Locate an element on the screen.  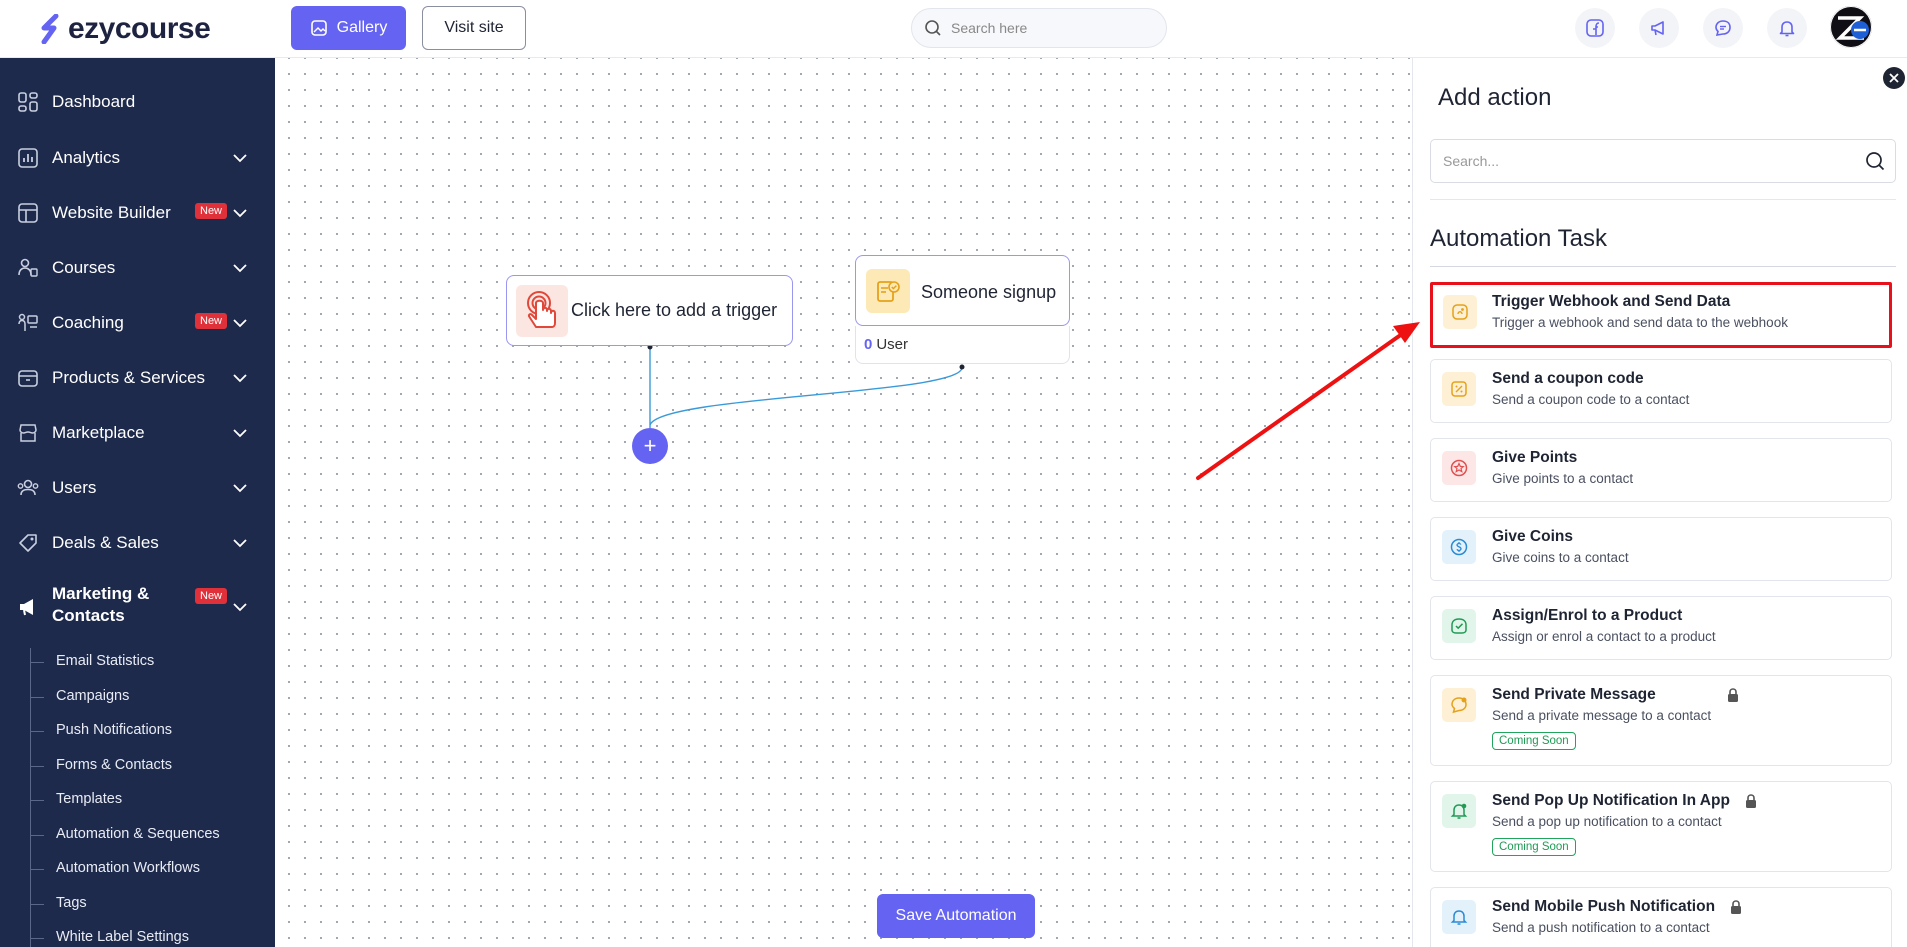
task-title-text: Trigger Webhook and Send Data is located at coordinates (1611, 301).